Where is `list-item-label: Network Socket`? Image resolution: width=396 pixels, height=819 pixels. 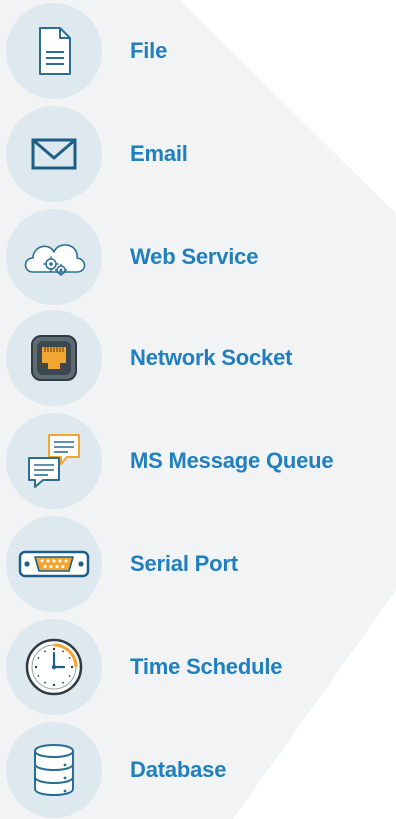 list-item-label: Network Socket is located at coordinates (211, 357).